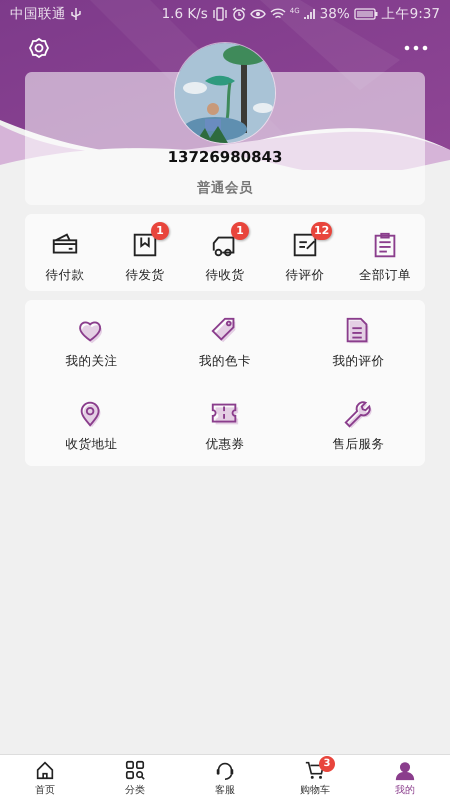  What do you see at coordinates (411, 14) in the screenshot?
I see `clock-time: 上午9:37` at bounding box center [411, 14].